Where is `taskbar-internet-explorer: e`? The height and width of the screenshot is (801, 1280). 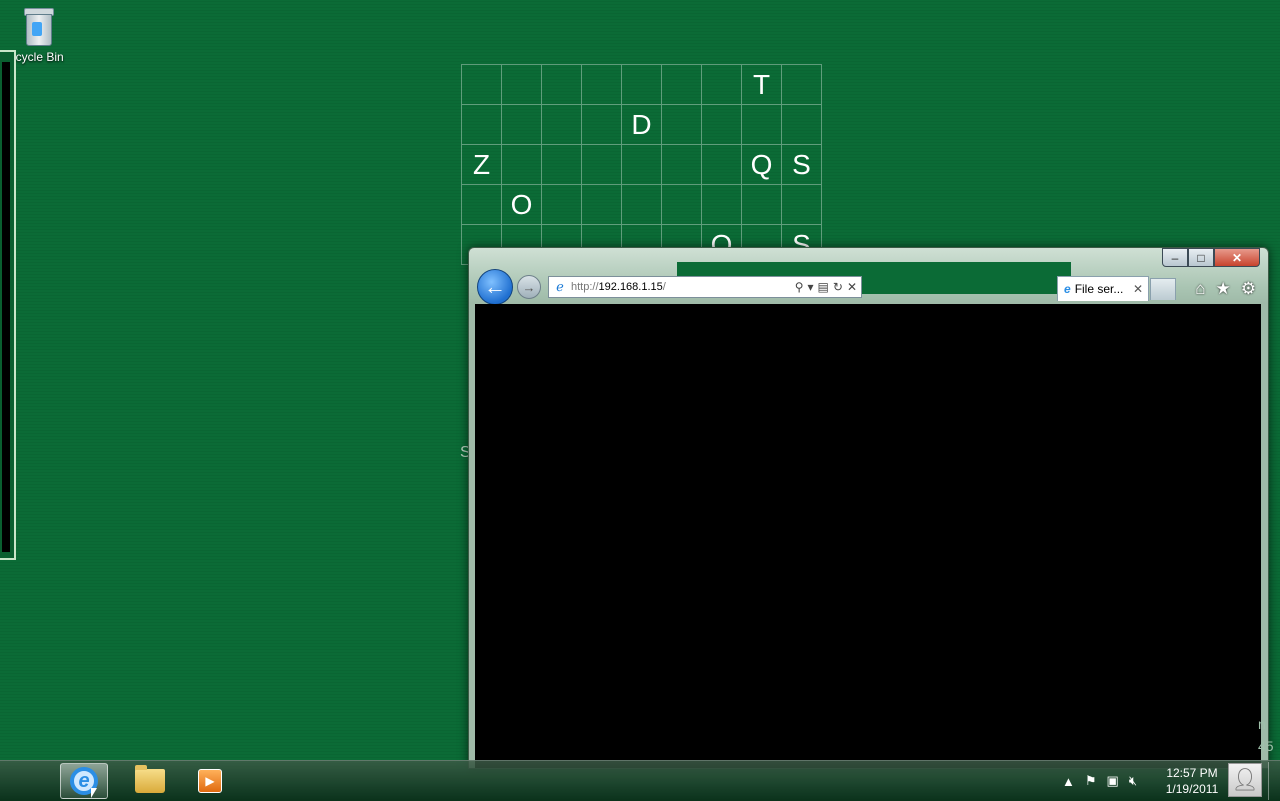 taskbar-internet-explorer: e is located at coordinates (84, 781).